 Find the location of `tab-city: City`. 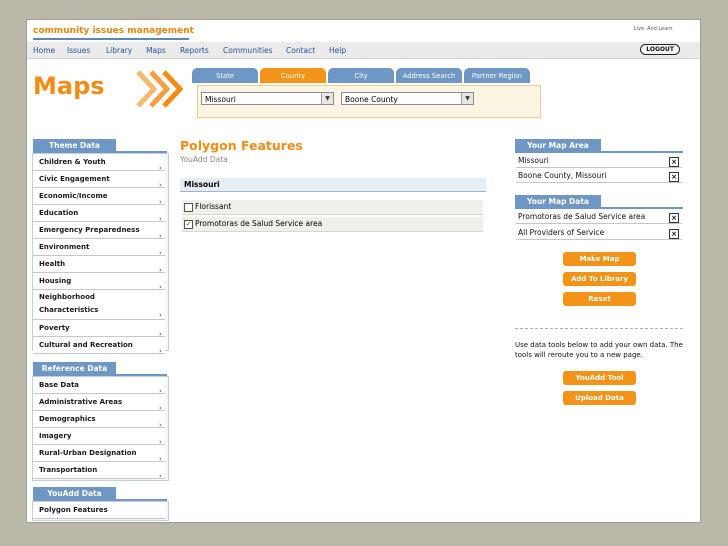

tab-city: City is located at coordinates (361, 75).